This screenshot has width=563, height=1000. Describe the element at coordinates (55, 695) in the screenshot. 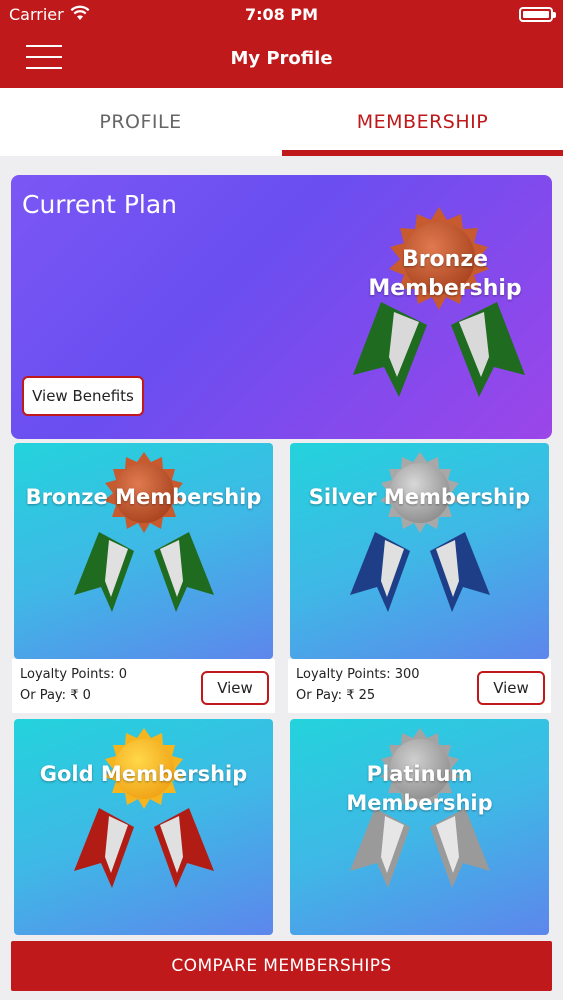

I see `pay-amount-bronze: Or Pay: ₹ 0` at that location.